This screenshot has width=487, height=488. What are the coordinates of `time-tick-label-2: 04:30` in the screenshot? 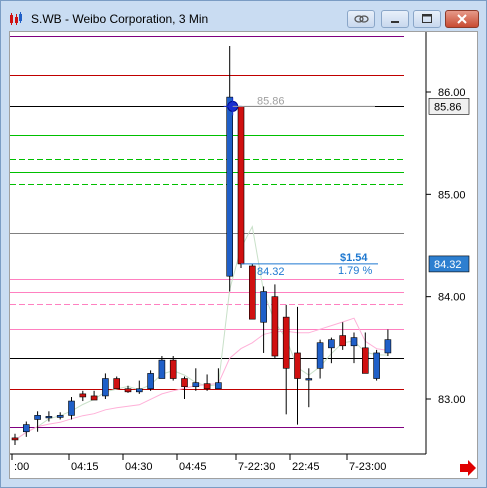 It's located at (139, 467).